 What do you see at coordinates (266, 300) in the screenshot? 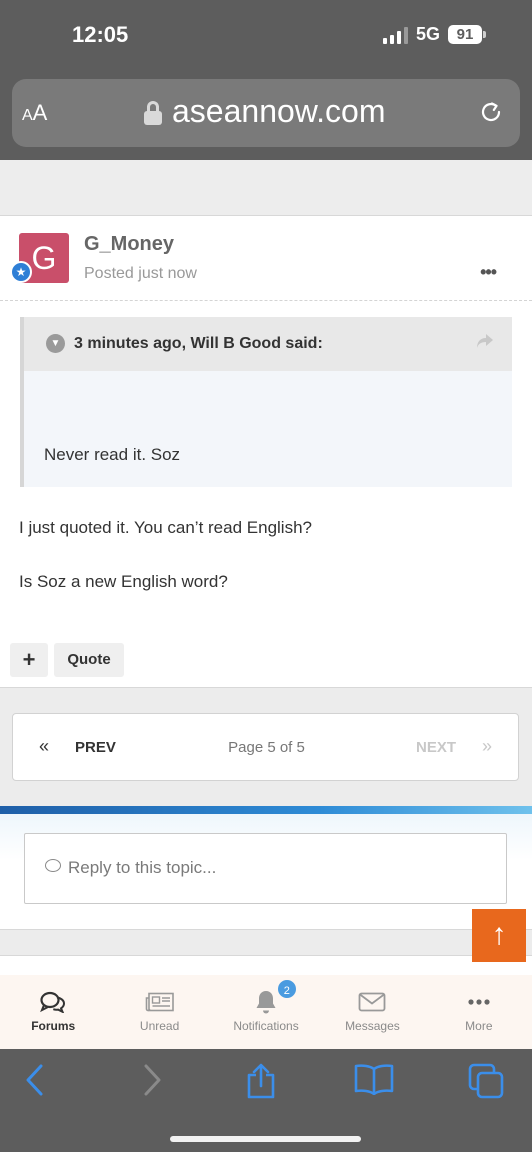
I see `divider` at bounding box center [266, 300].